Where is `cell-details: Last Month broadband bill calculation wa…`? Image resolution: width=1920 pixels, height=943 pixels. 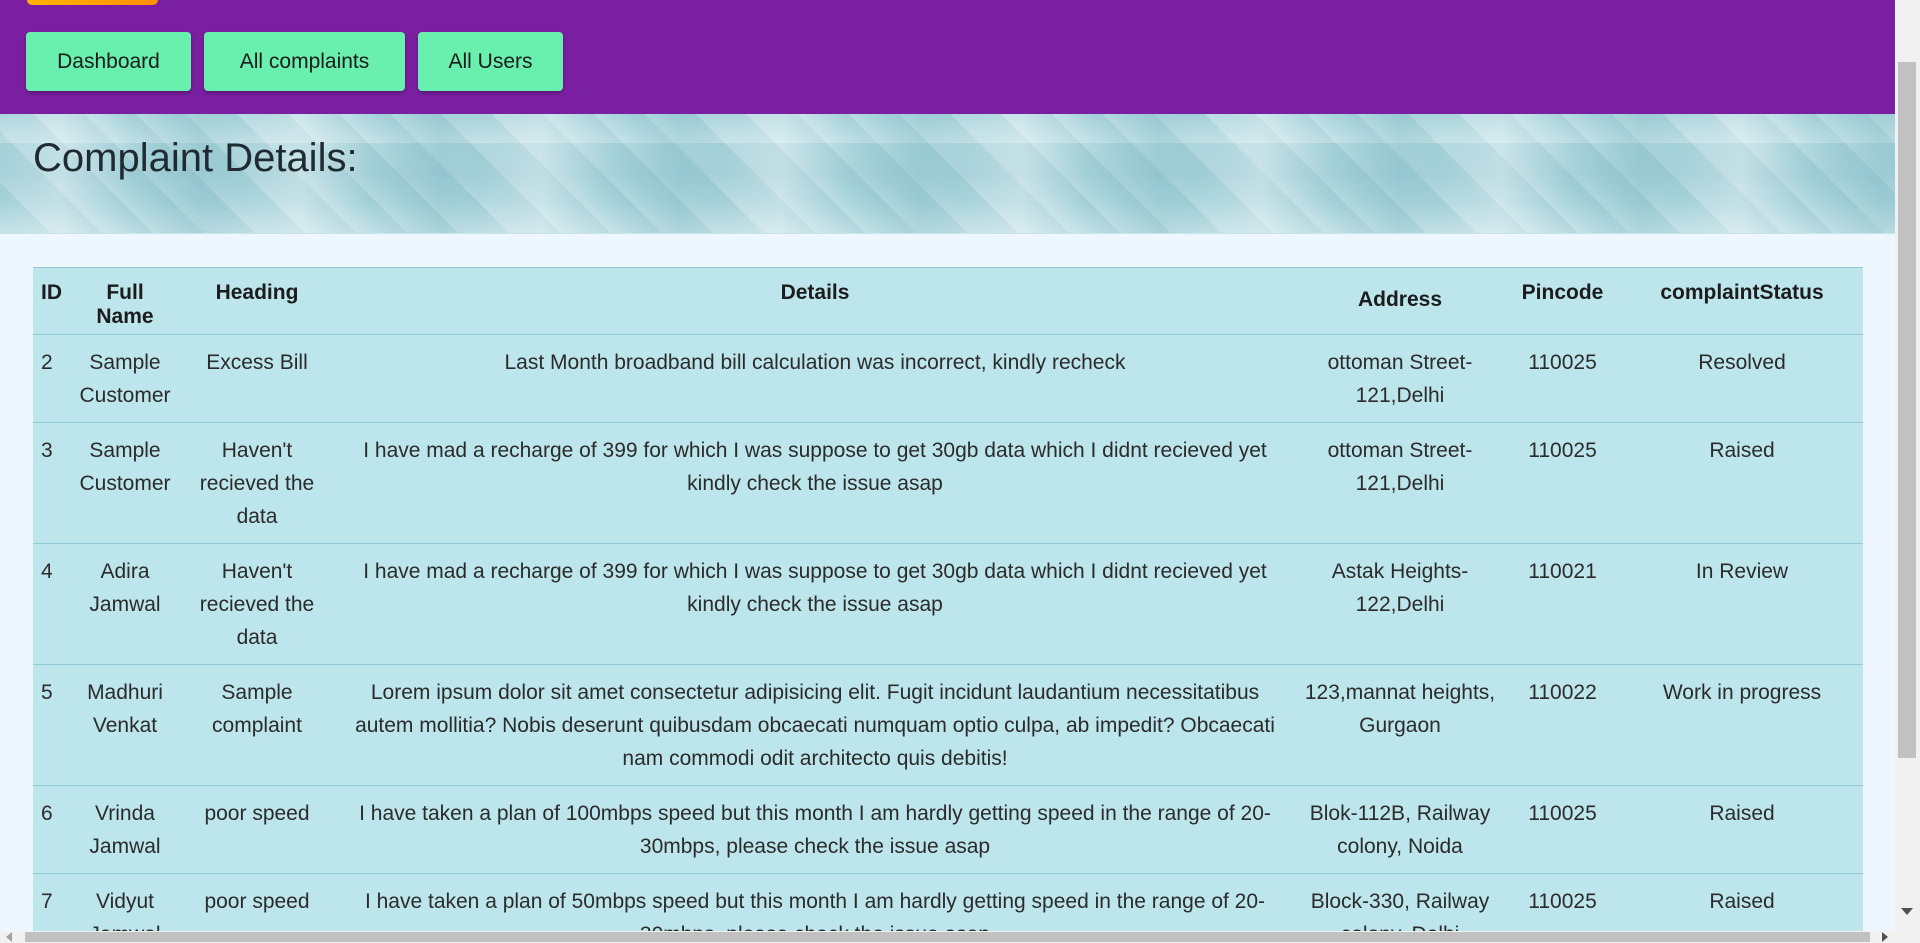
cell-details: Last Month broadband bill calculation wa… is located at coordinates (815, 378).